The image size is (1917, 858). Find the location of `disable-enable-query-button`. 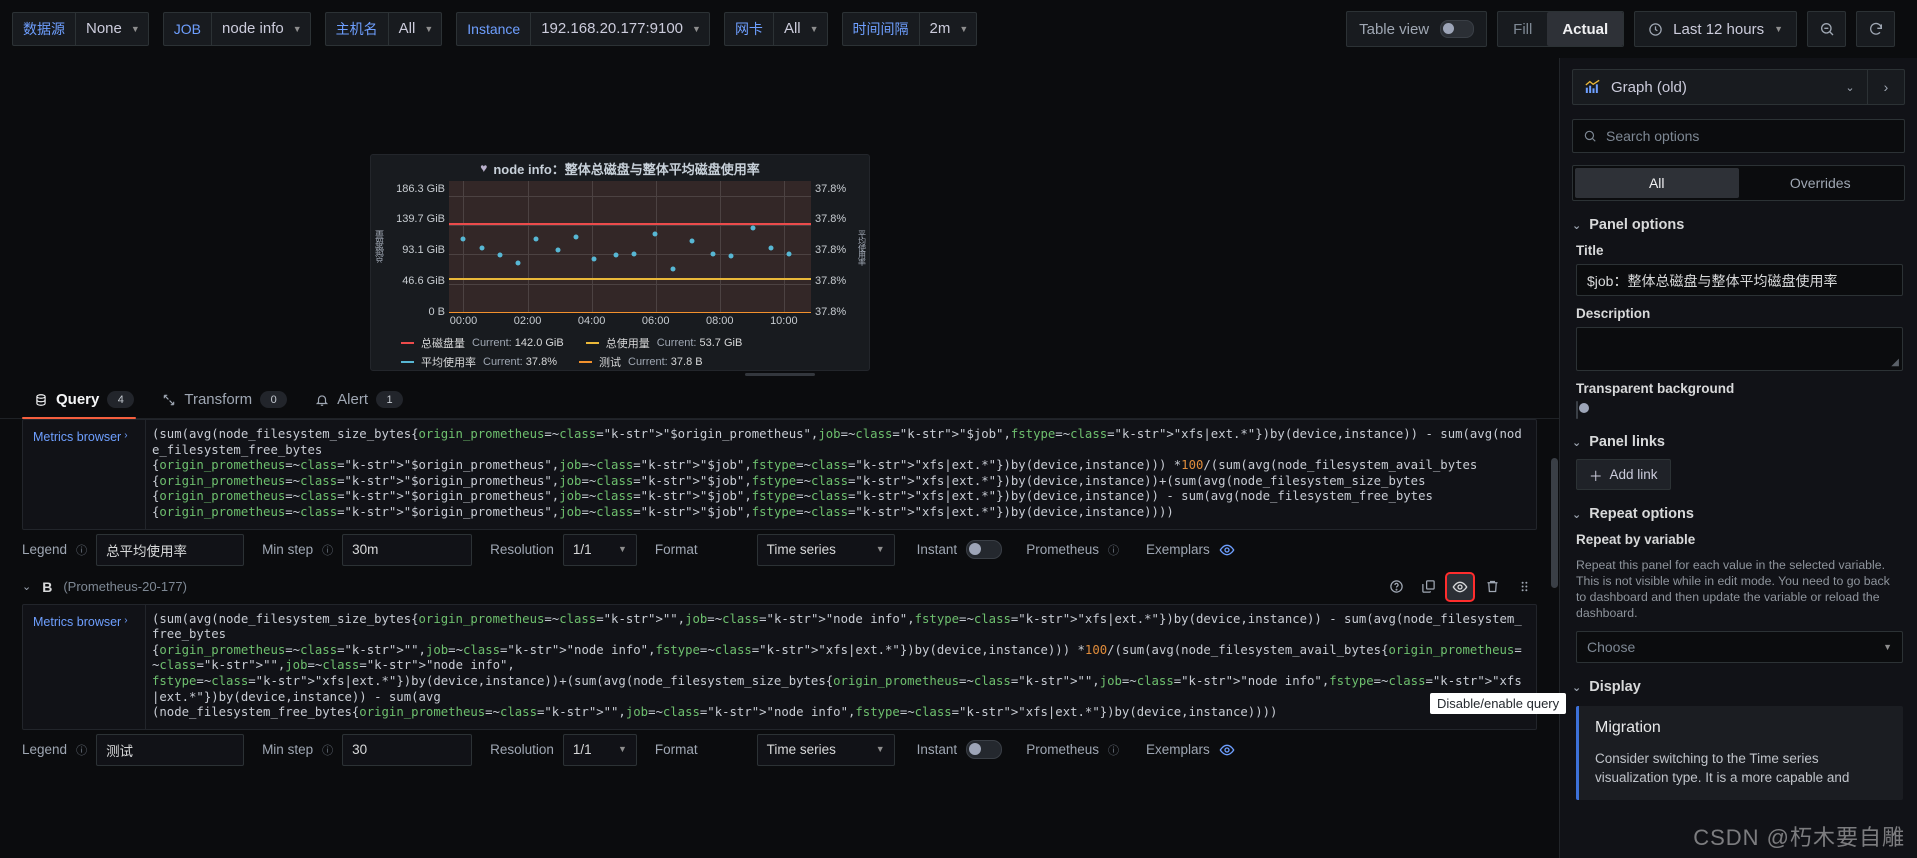

disable-enable-query-button is located at coordinates (1460, 586).